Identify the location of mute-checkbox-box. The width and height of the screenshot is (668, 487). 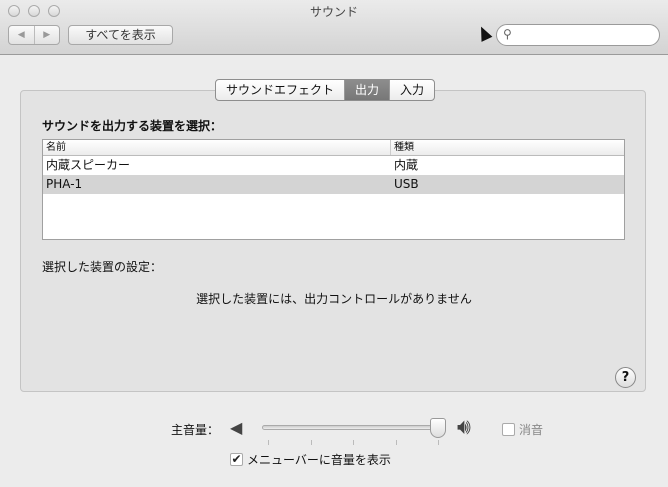
(508, 429).